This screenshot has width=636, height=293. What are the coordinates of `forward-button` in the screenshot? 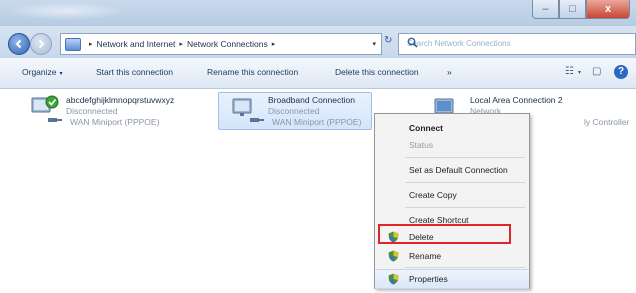 It's located at (41, 44).